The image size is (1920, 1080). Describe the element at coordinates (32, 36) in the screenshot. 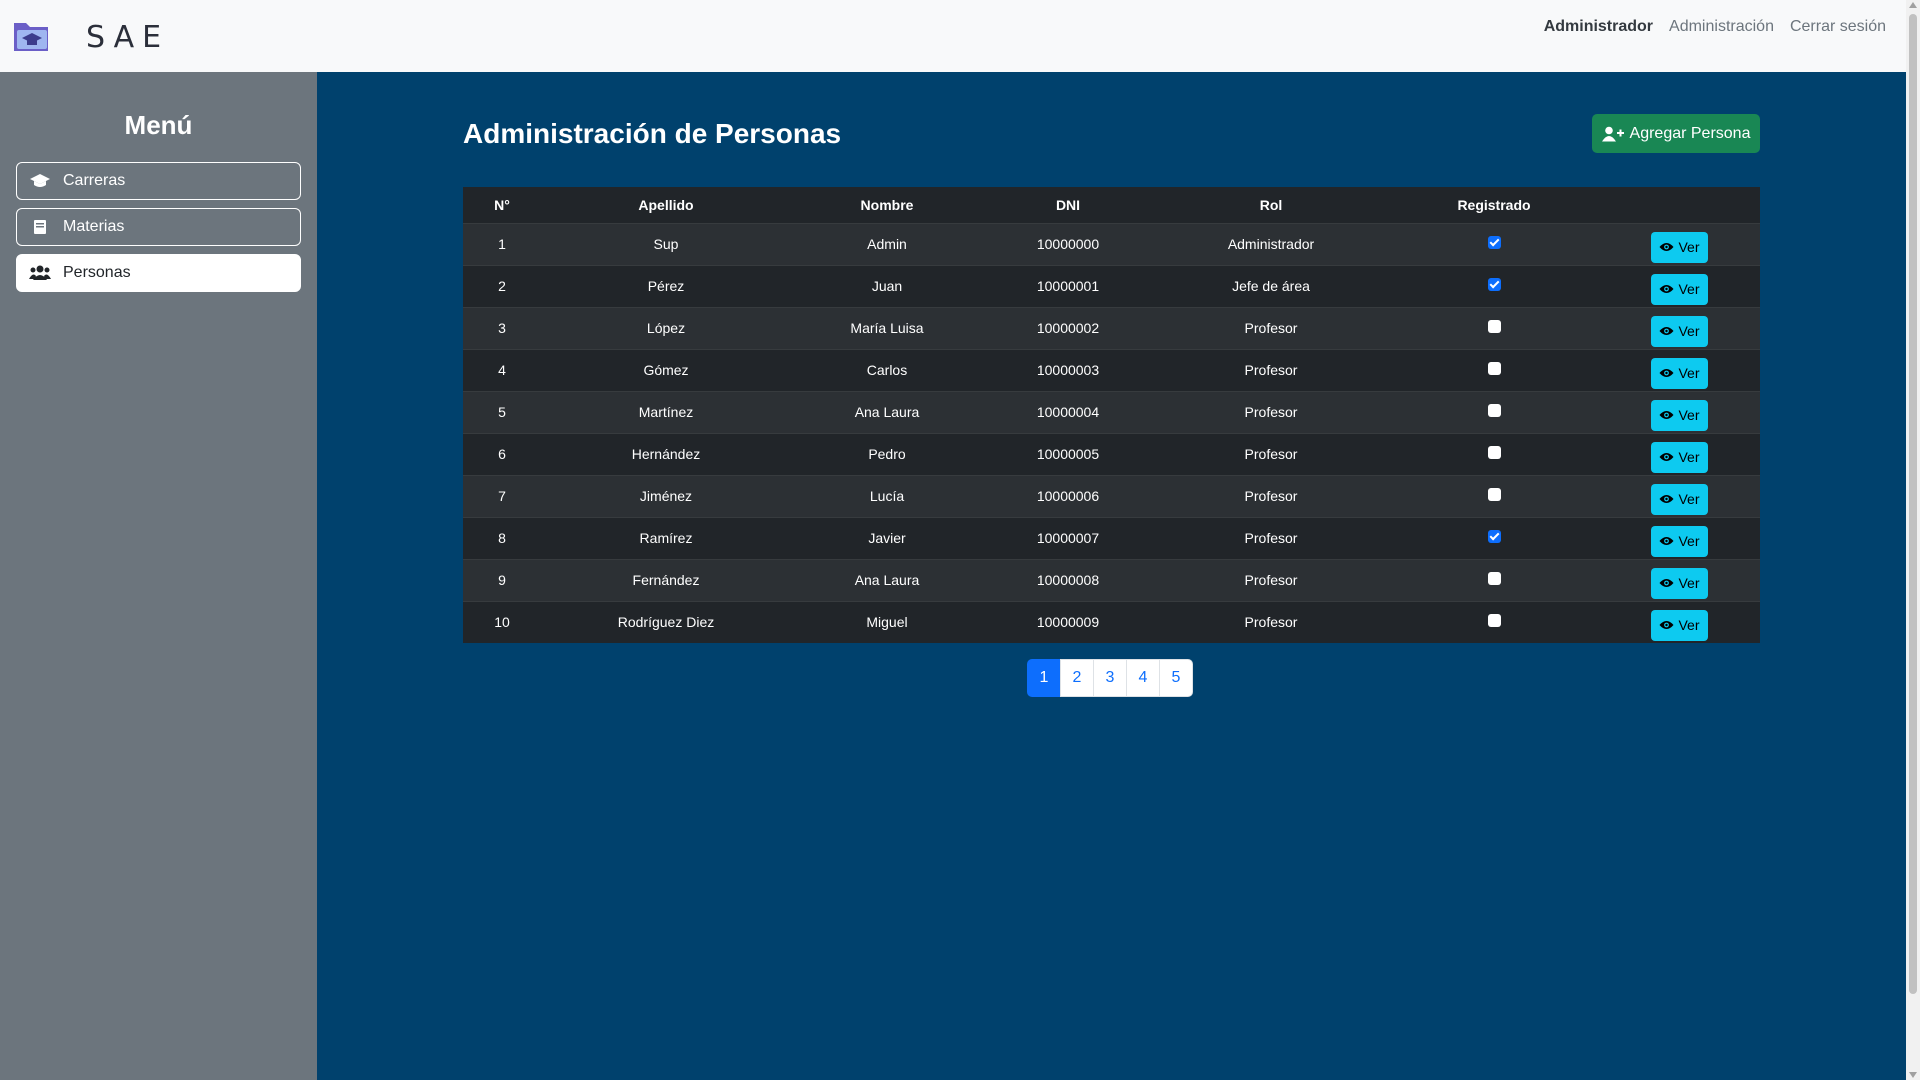

I see `folder-graduation-logo-icon` at that location.